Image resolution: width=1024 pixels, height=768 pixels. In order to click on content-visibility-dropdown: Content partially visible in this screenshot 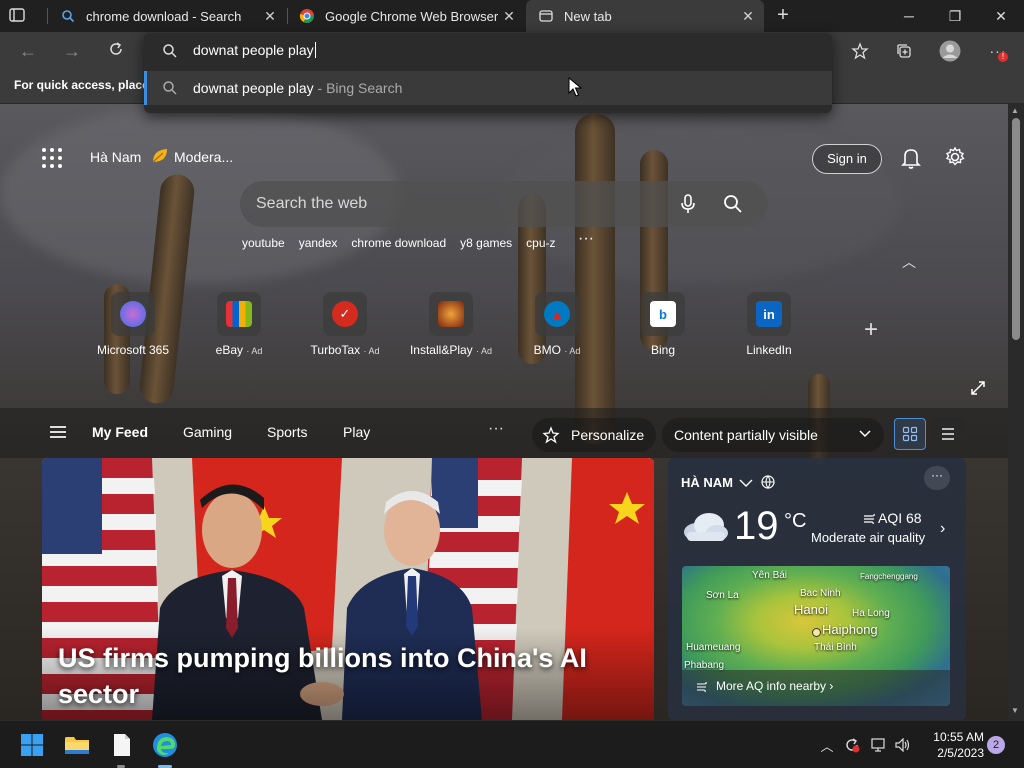, I will do `click(773, 435)`.